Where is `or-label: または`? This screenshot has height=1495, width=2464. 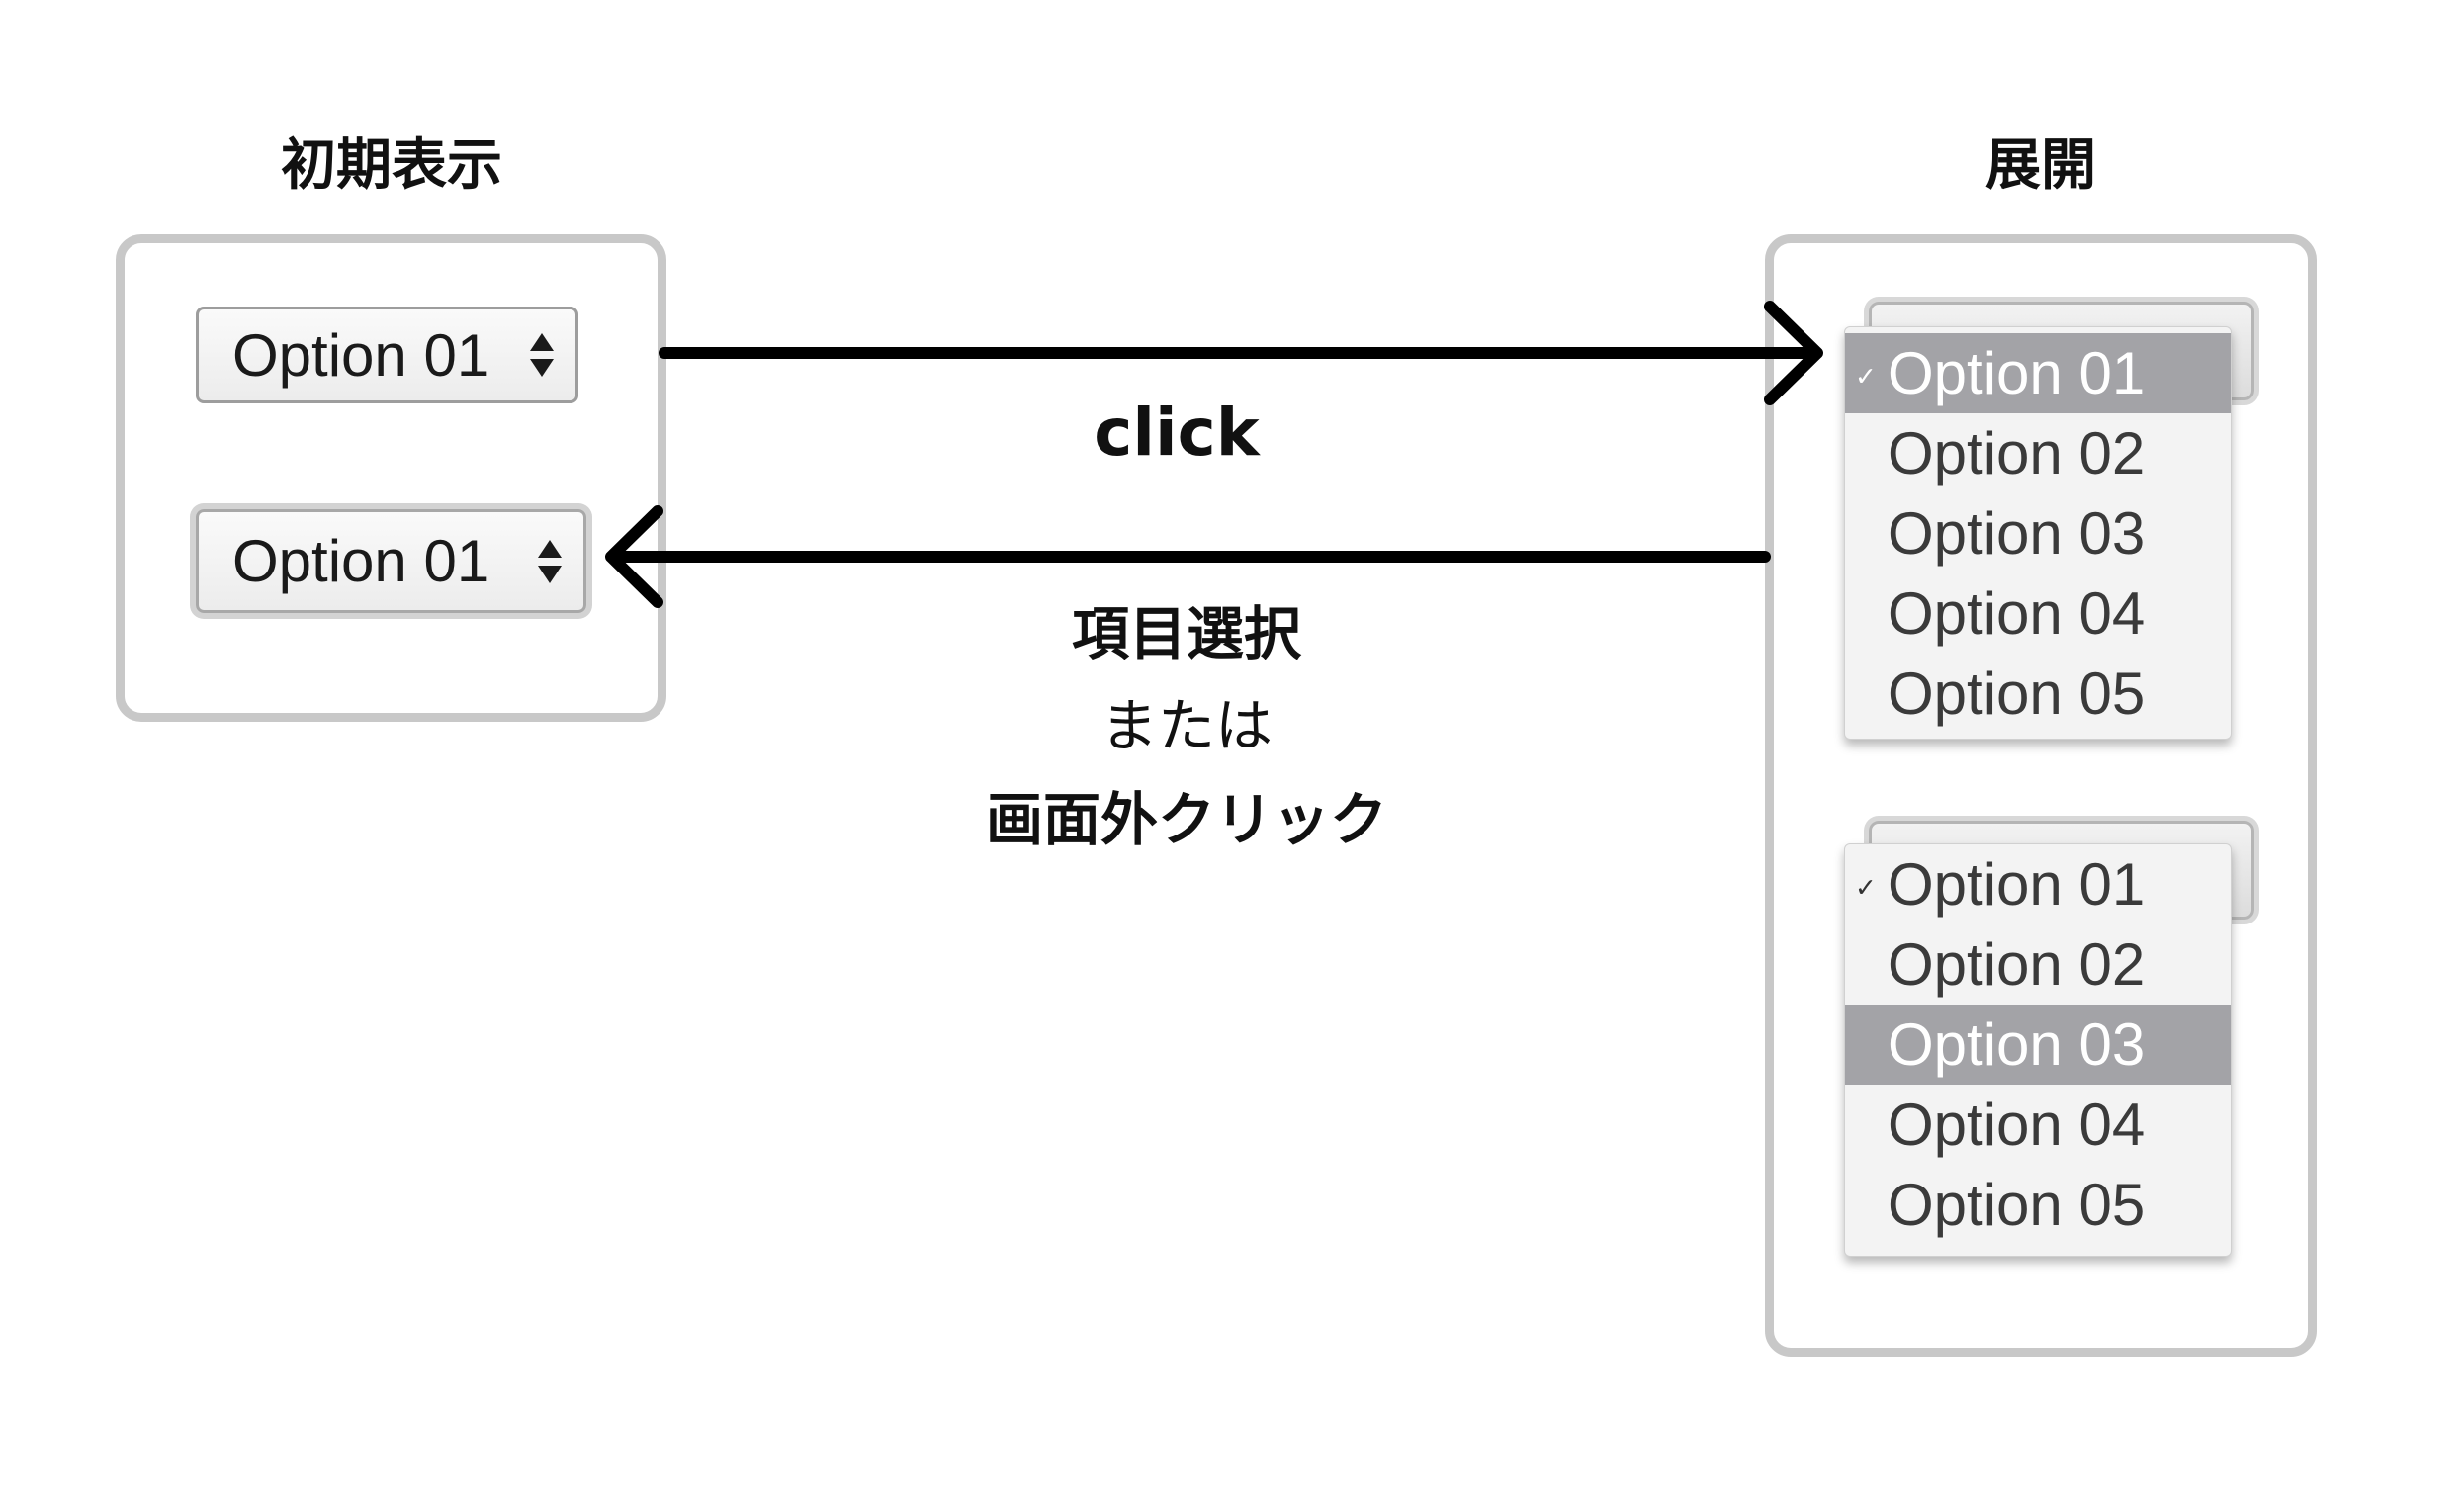 or-label: または is located at coordinates (1187, 725).